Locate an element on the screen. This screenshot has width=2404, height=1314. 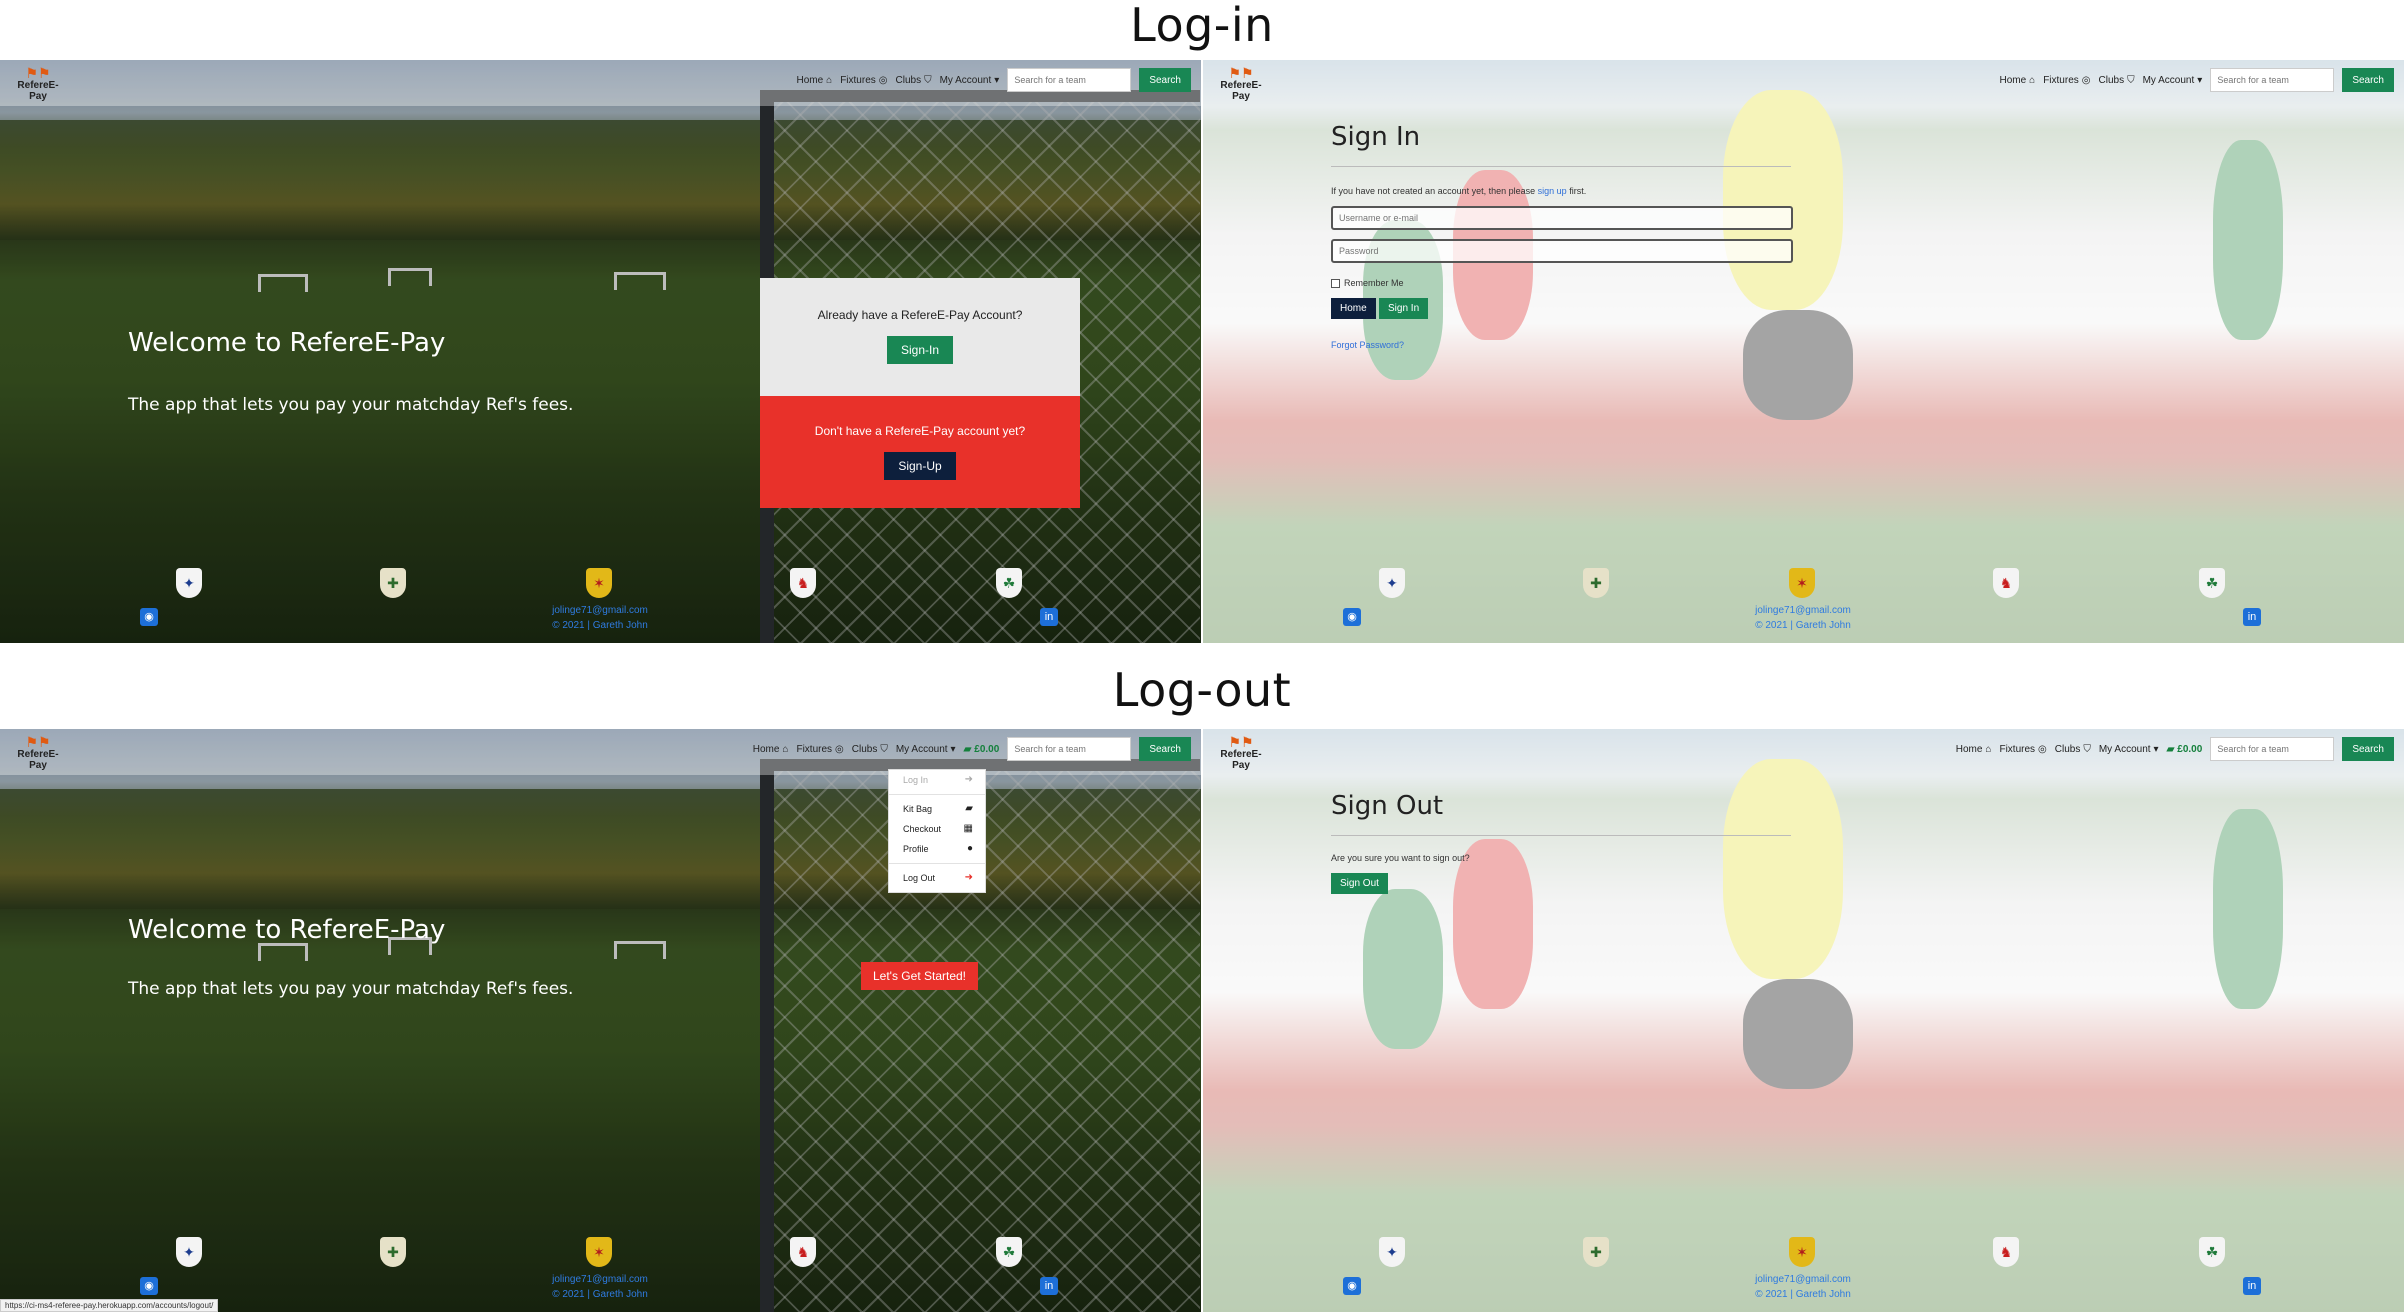
dropdown-item-log-out: Log Out ➜ is located at coordinates (937, 878).